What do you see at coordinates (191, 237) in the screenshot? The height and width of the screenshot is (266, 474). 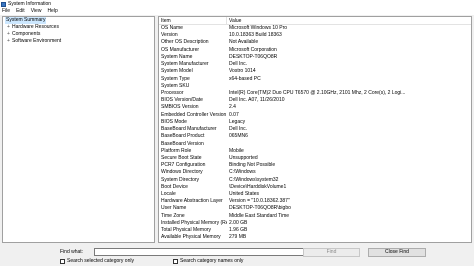 I see `row-item-name: Available Physical Memory` at bounding box center [191, 237].